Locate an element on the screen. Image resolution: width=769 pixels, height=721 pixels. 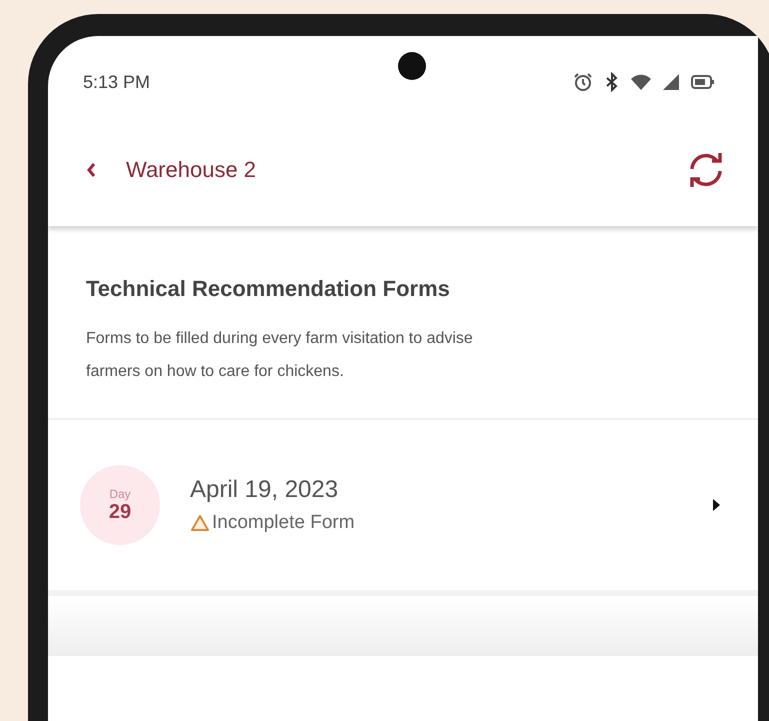
camera-icon is located at coordinates (412, 66).